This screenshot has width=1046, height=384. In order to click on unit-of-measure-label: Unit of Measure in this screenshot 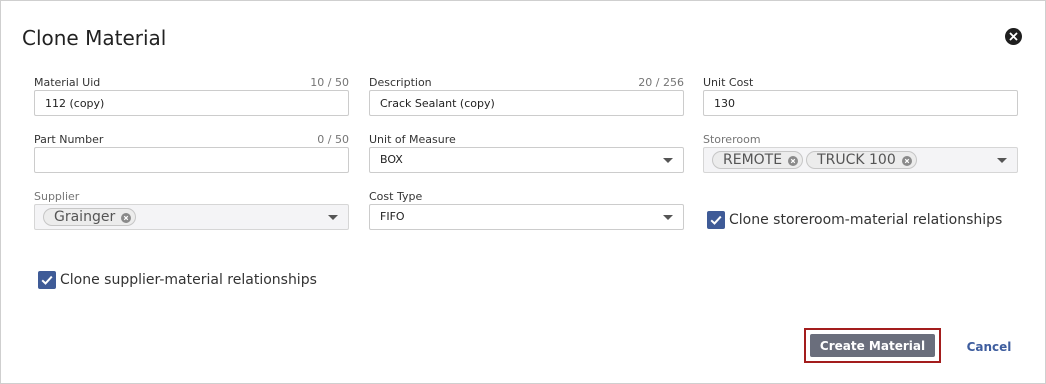, I will do `click(412, 139)`.